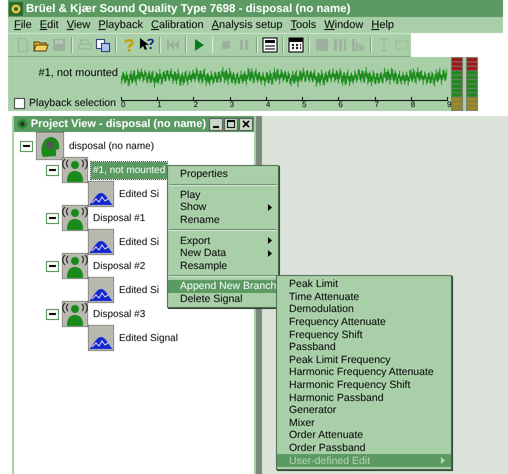  What do you see at coordinates (364, 435) in the screenshot?
I see `menu-item: Order Attenuate` at bounding box center [364, 435].